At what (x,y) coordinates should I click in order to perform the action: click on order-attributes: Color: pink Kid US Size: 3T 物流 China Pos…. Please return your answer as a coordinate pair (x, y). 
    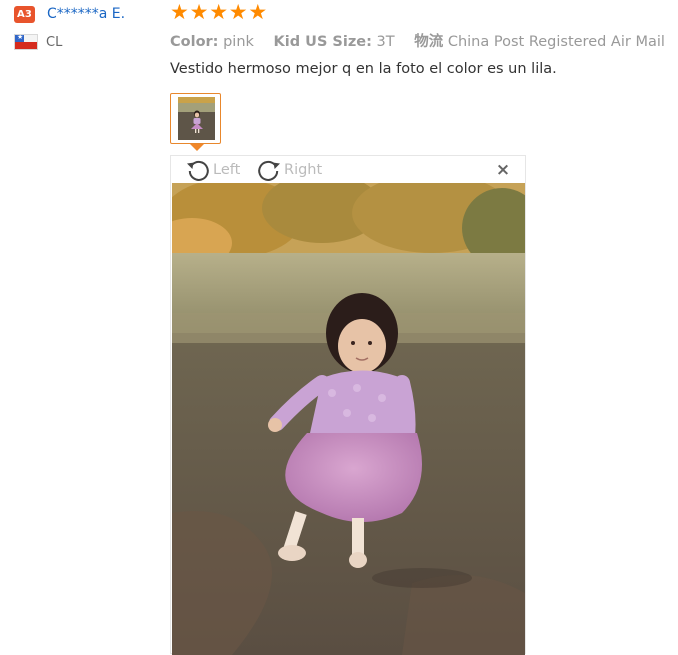
    Looking at the image, I should click on (417, 40).